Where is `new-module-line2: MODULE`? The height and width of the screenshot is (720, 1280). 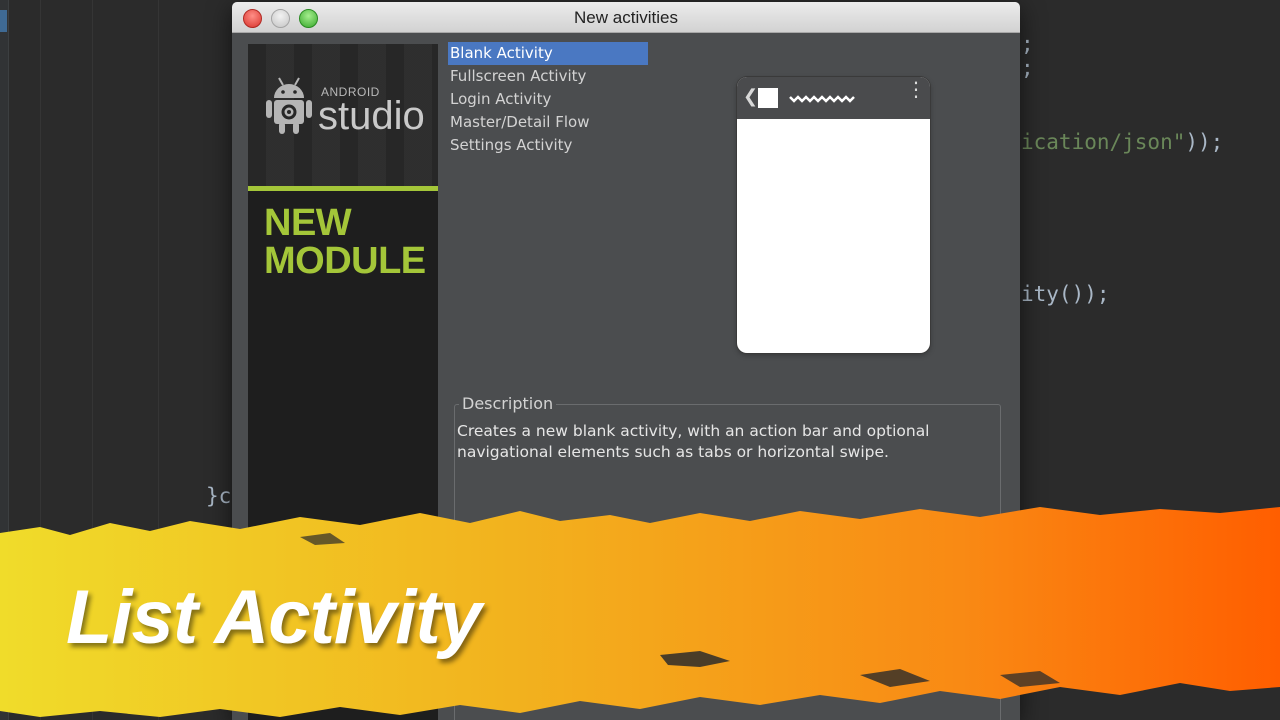 new-module-line2: MODULE is located at coordinates (345, 261).